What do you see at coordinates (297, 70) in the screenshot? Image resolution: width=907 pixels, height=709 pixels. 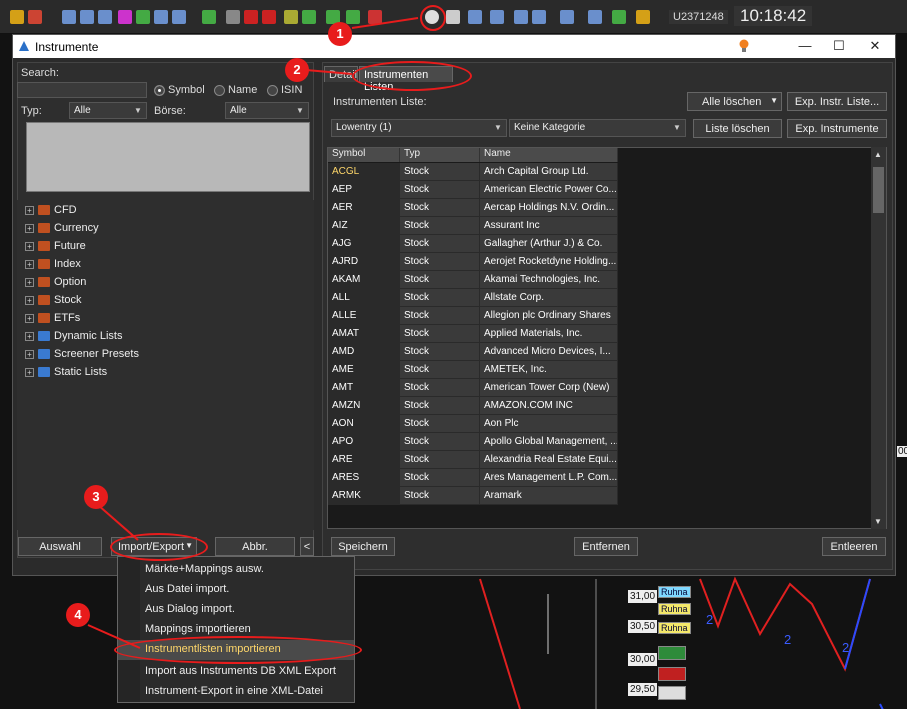 I see `callout-badge-2: 2` at bounding box center [297, 70].